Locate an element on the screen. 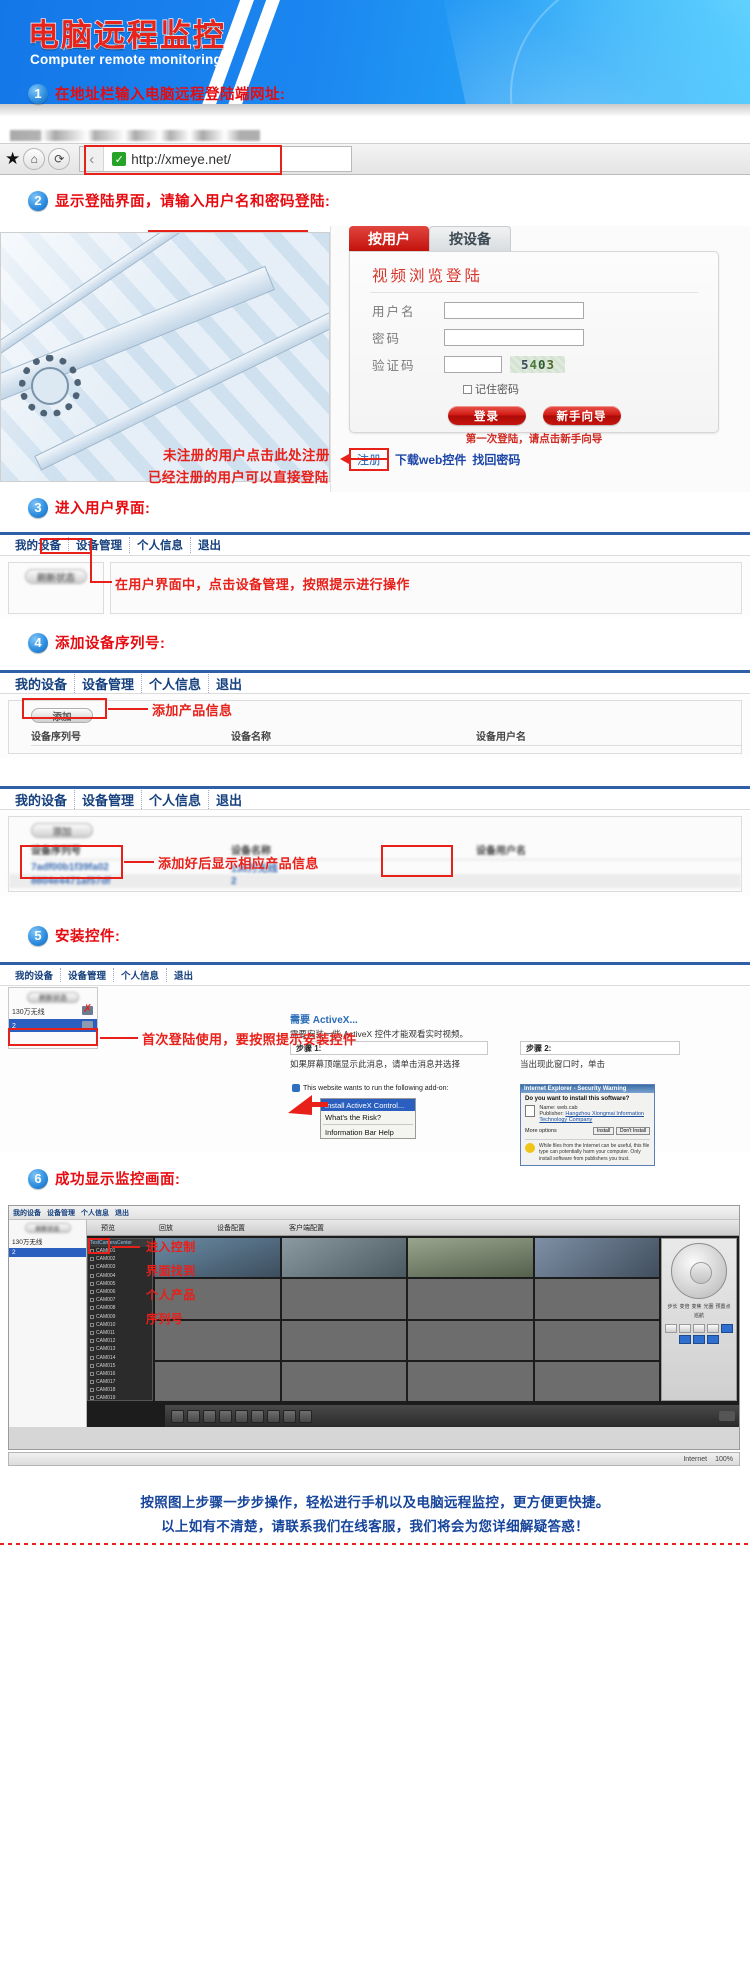  address-bar: ‹ ✓ http://xmeye.net/ is located at coordinates (216, 159).